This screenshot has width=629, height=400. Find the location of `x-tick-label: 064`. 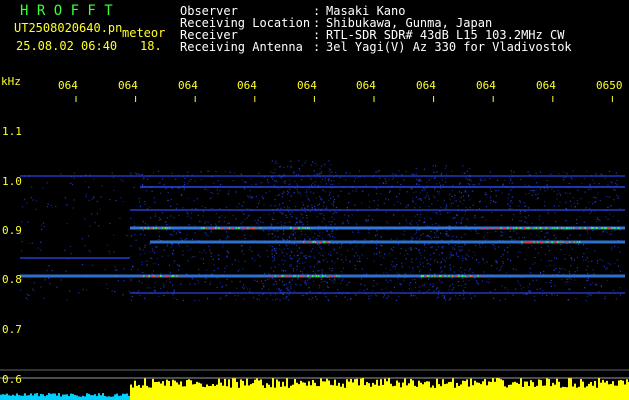

x-tick-label: 064 is located at coordinates (188, 85).